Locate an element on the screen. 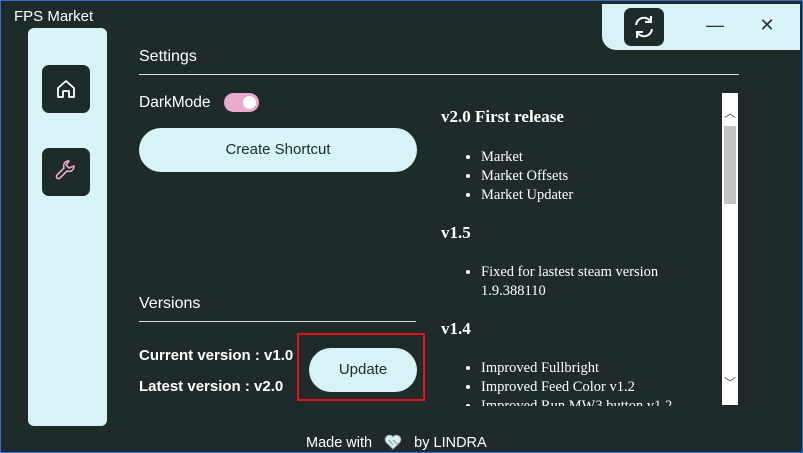 The height and width of the screenshot is (453, 803). home-icon is located at coordinates (66, 89).